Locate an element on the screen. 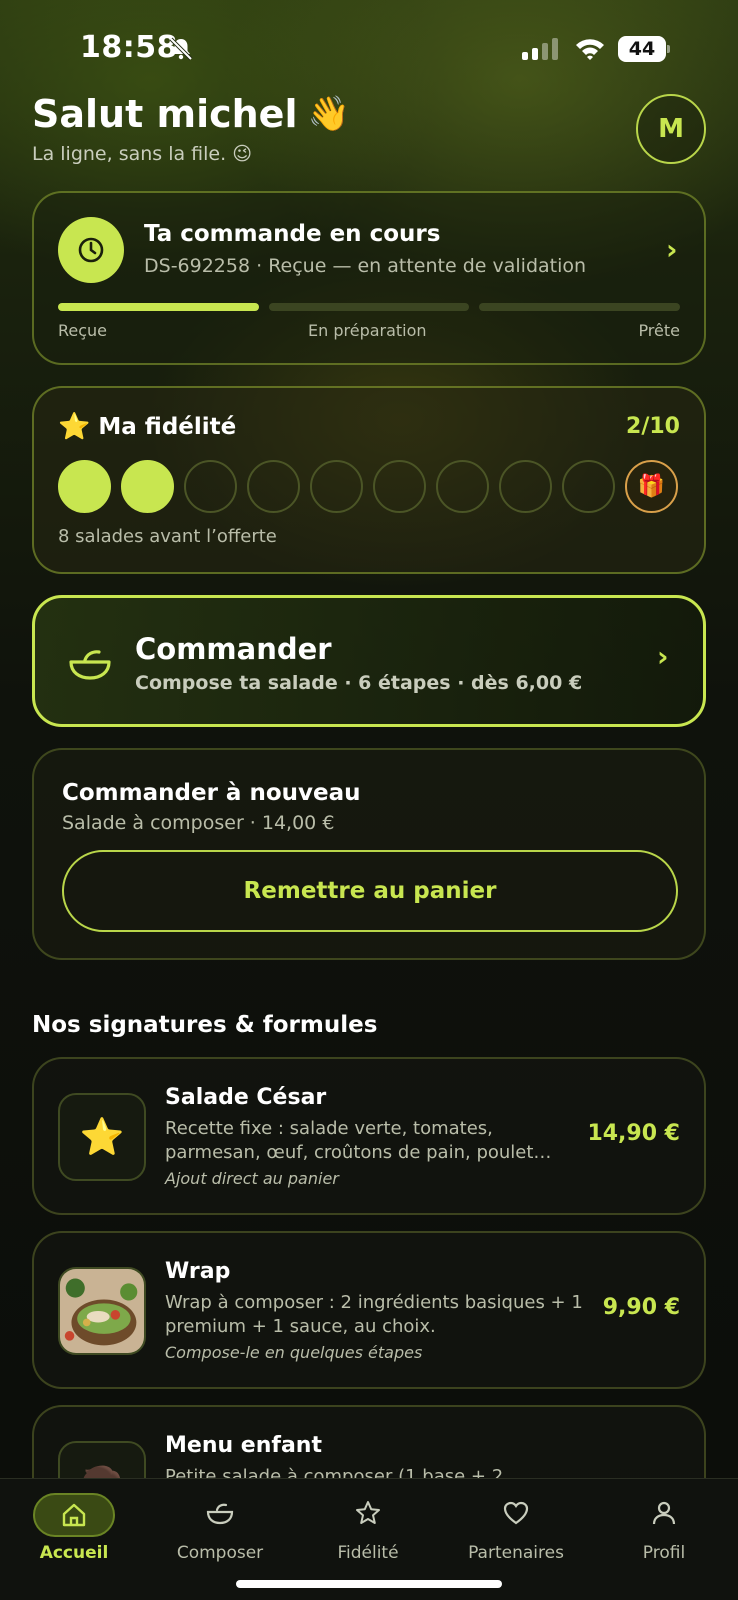  loyalty-title: ⭐ Ma fidélité is located at coordinates (147, 427).